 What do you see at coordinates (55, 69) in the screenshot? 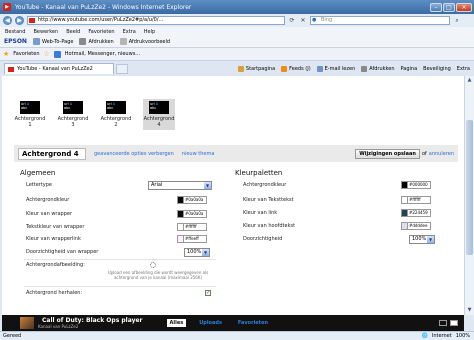
I see `tab-label: YouTube - Kanaal van PuLzZe2` at bounding box center [55, 69].